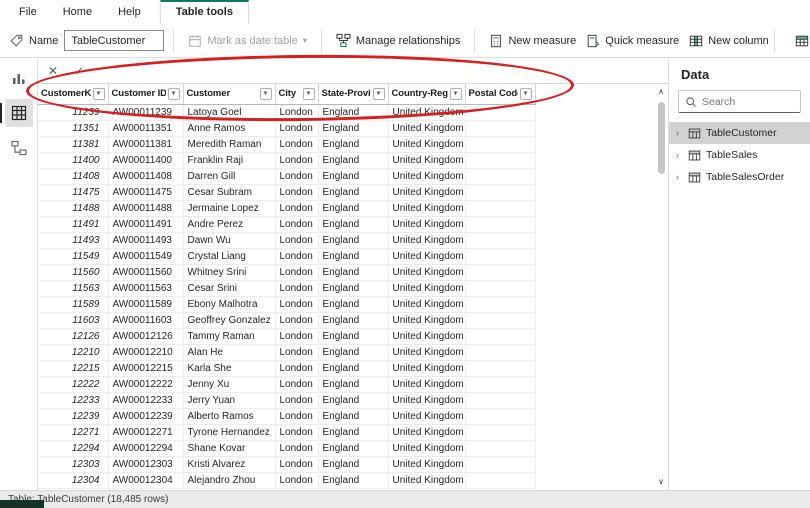  I want to click on mark-as-date-table-button: Mark as date table ▾, so click(247, 41).